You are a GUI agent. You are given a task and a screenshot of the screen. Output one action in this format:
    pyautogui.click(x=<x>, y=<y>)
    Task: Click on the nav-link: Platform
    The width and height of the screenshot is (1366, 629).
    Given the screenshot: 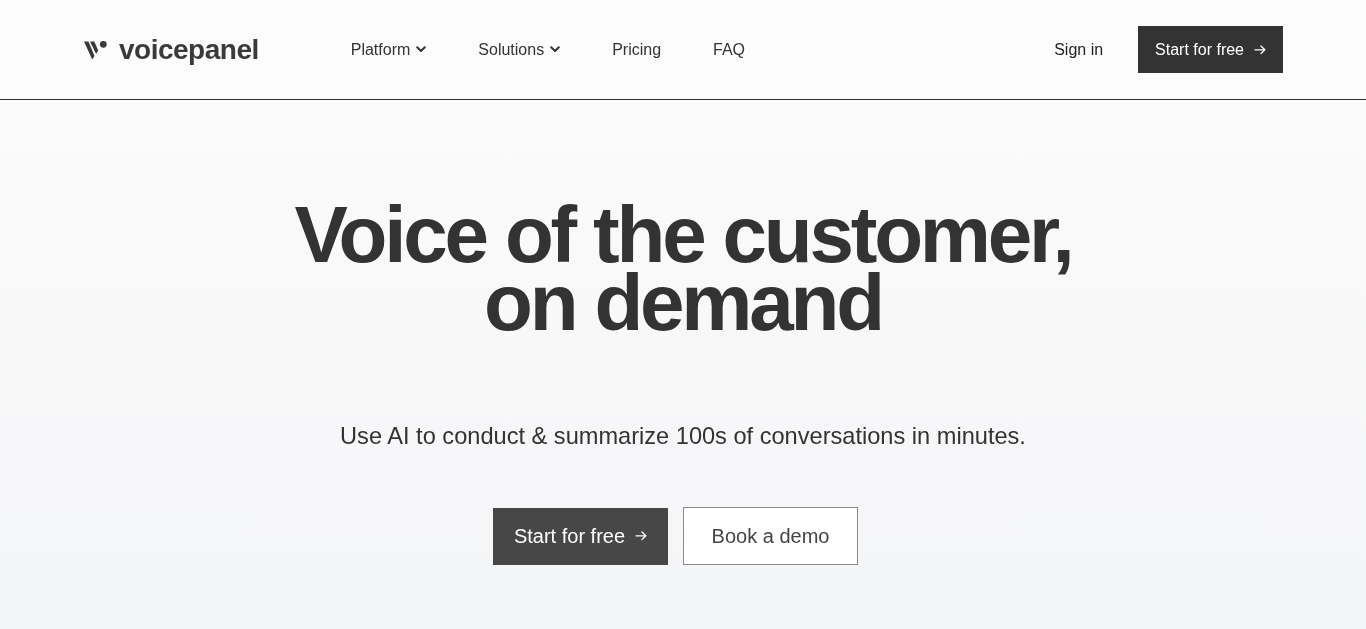 What is the action you would take?
    pyautogui.click(x=388, y=49)
    